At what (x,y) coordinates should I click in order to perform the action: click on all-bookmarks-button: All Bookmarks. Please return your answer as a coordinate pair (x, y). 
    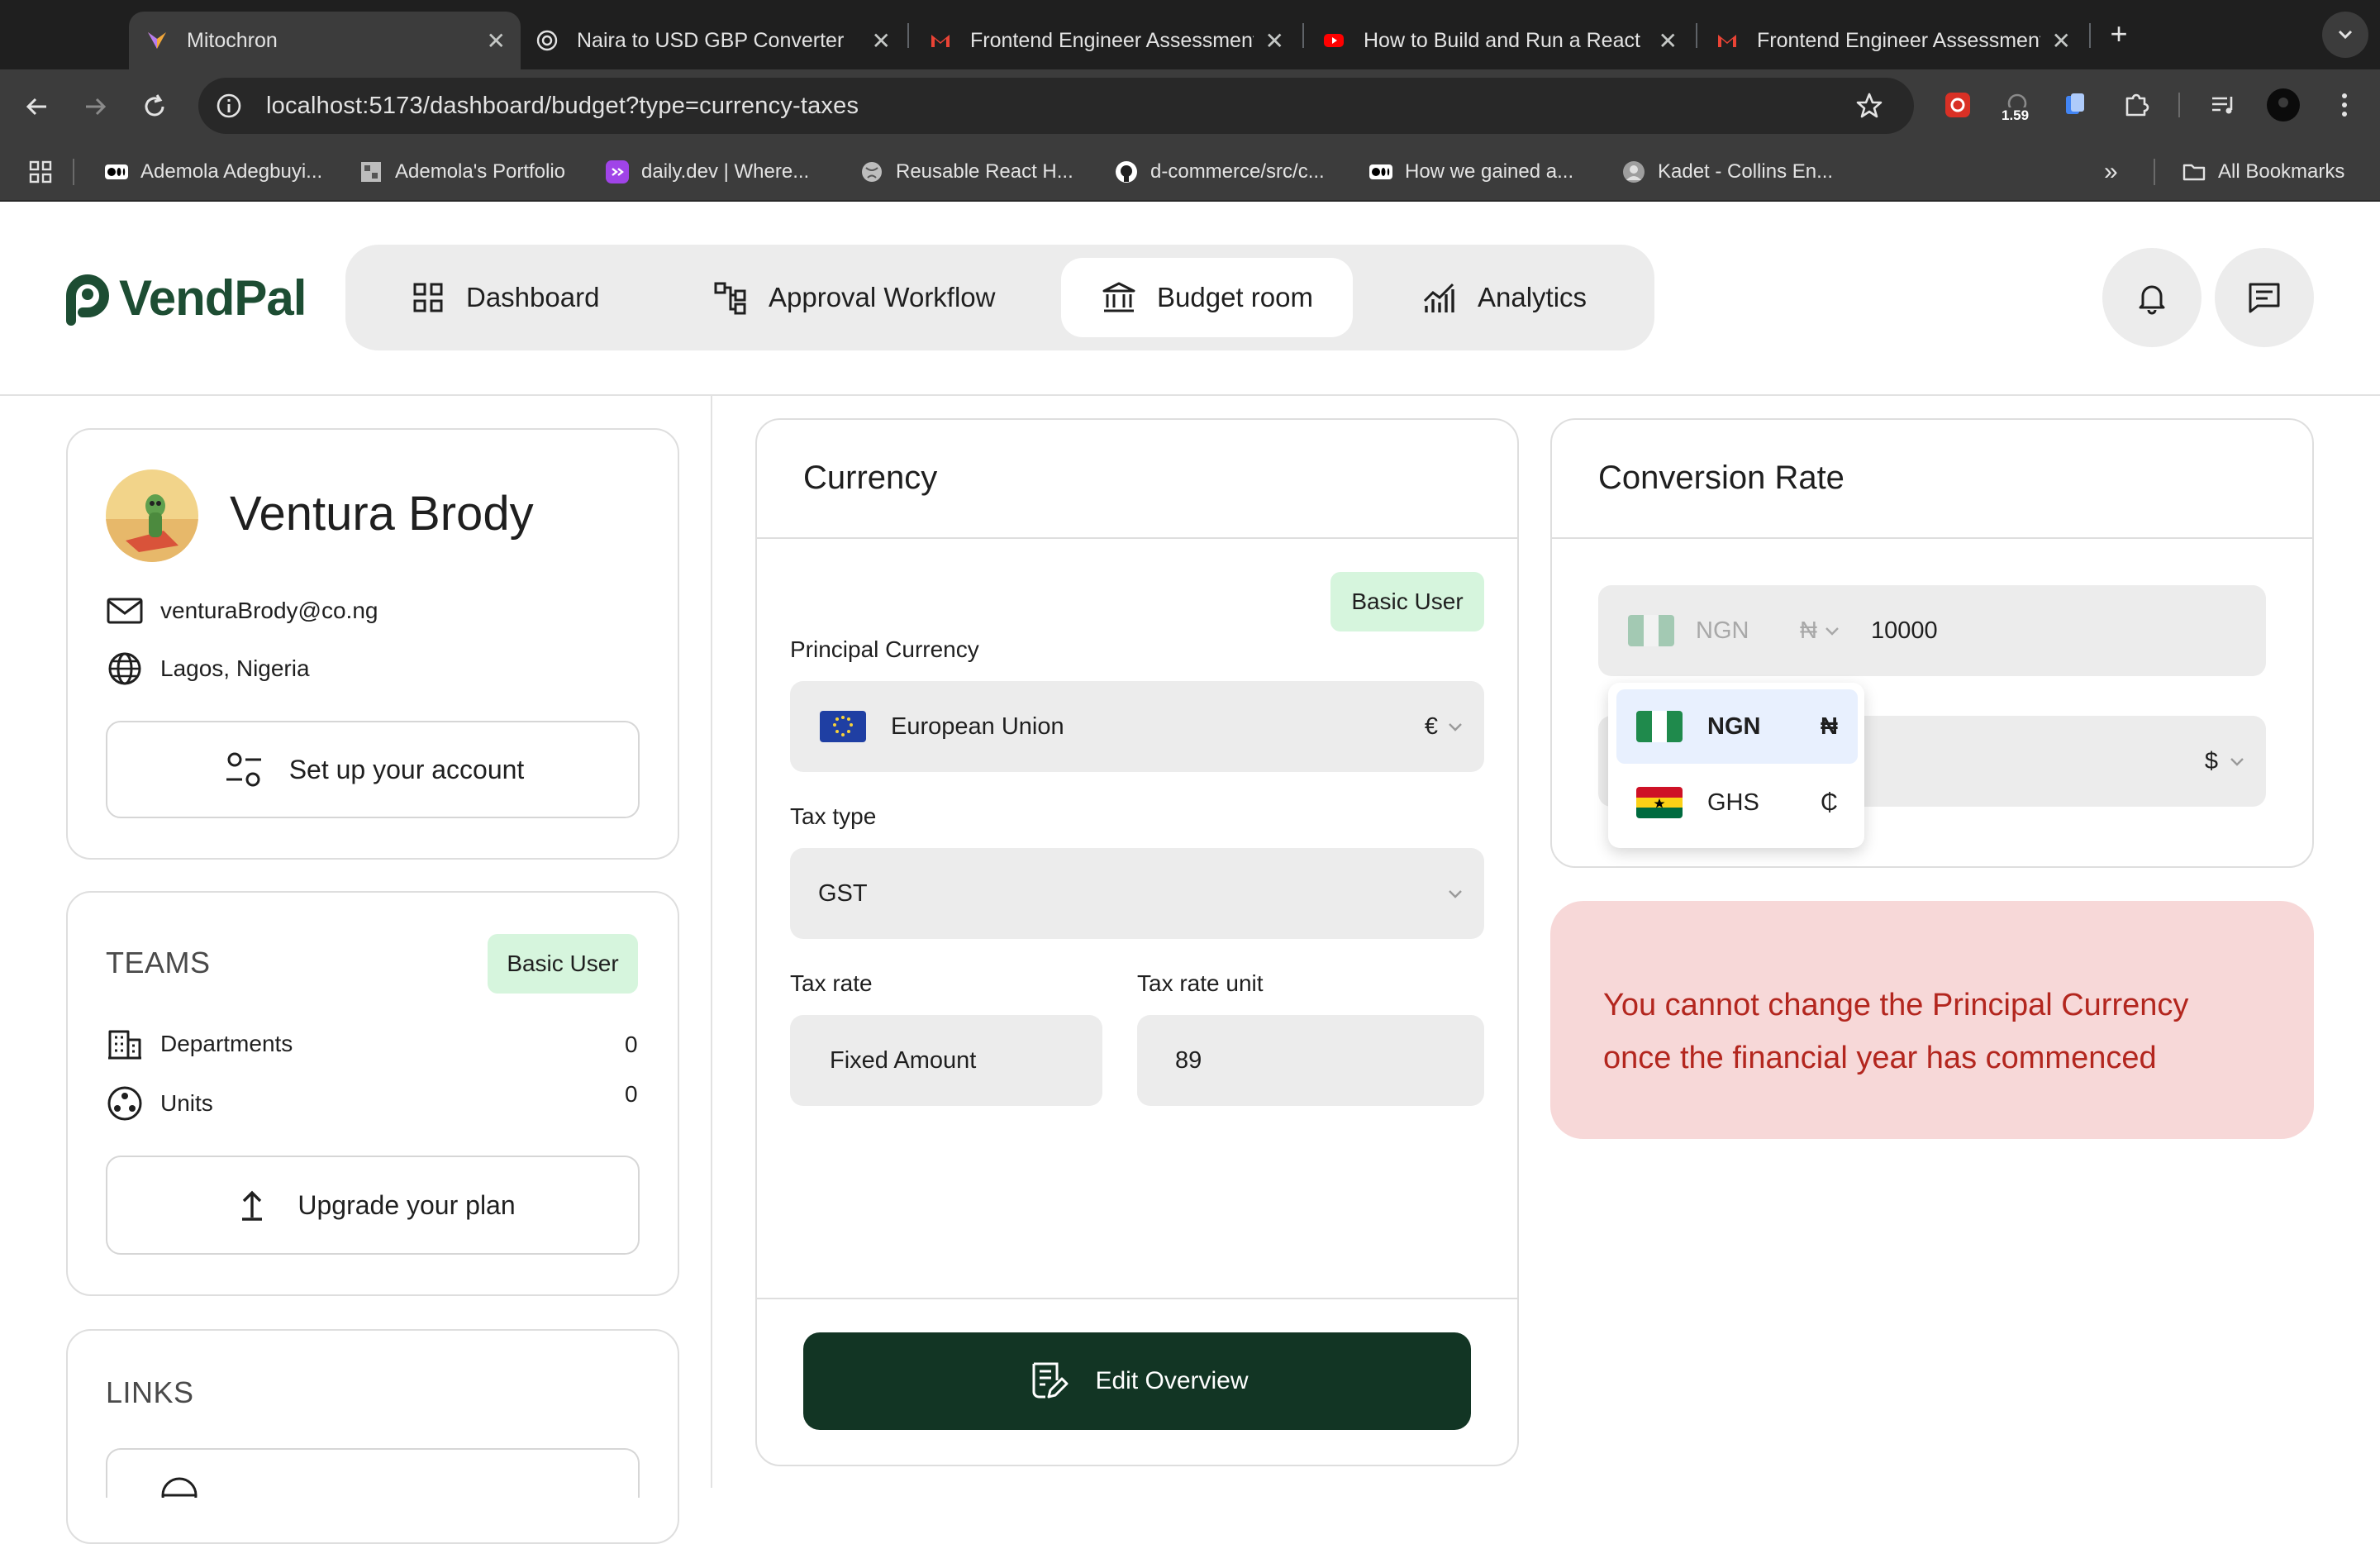
    Looking at the image, I should click on (2263, 172).